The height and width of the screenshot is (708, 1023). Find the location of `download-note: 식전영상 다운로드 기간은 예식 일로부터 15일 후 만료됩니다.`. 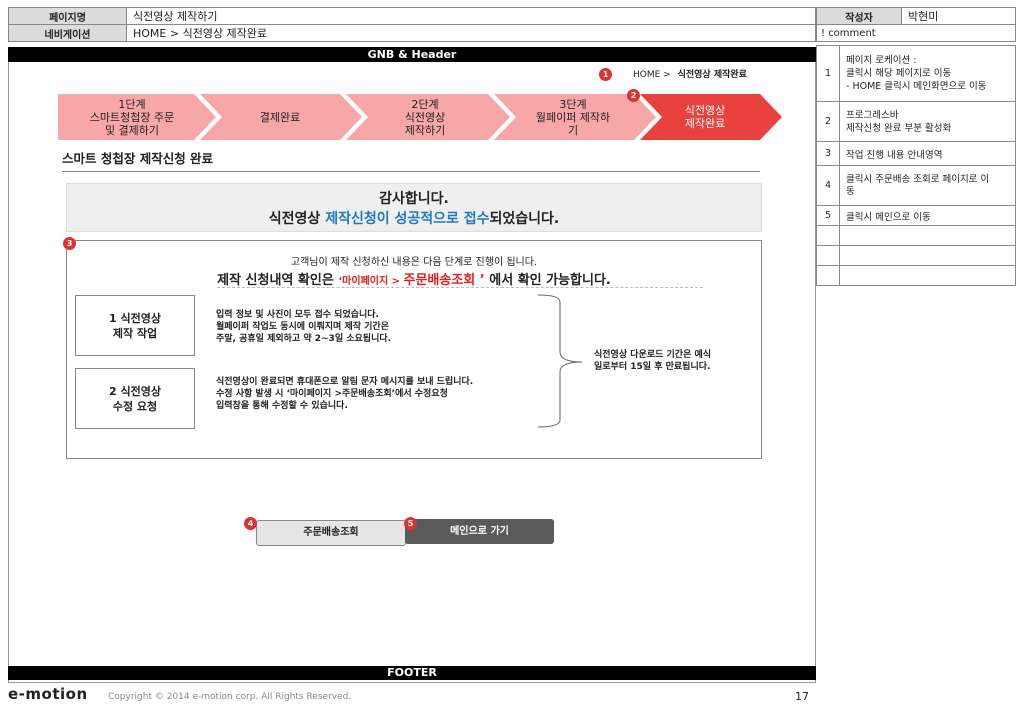

download-note: 식전영상 다운로드 기간은 예식 일로부터 15일 후 만료됩니다. is located at coordinates (653, 361).